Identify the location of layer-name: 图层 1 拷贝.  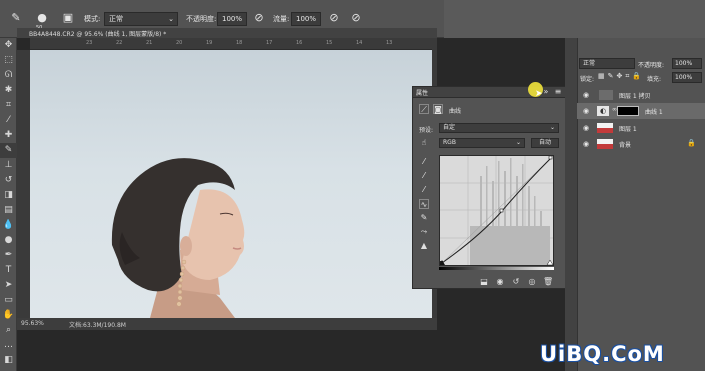
(635, 96).